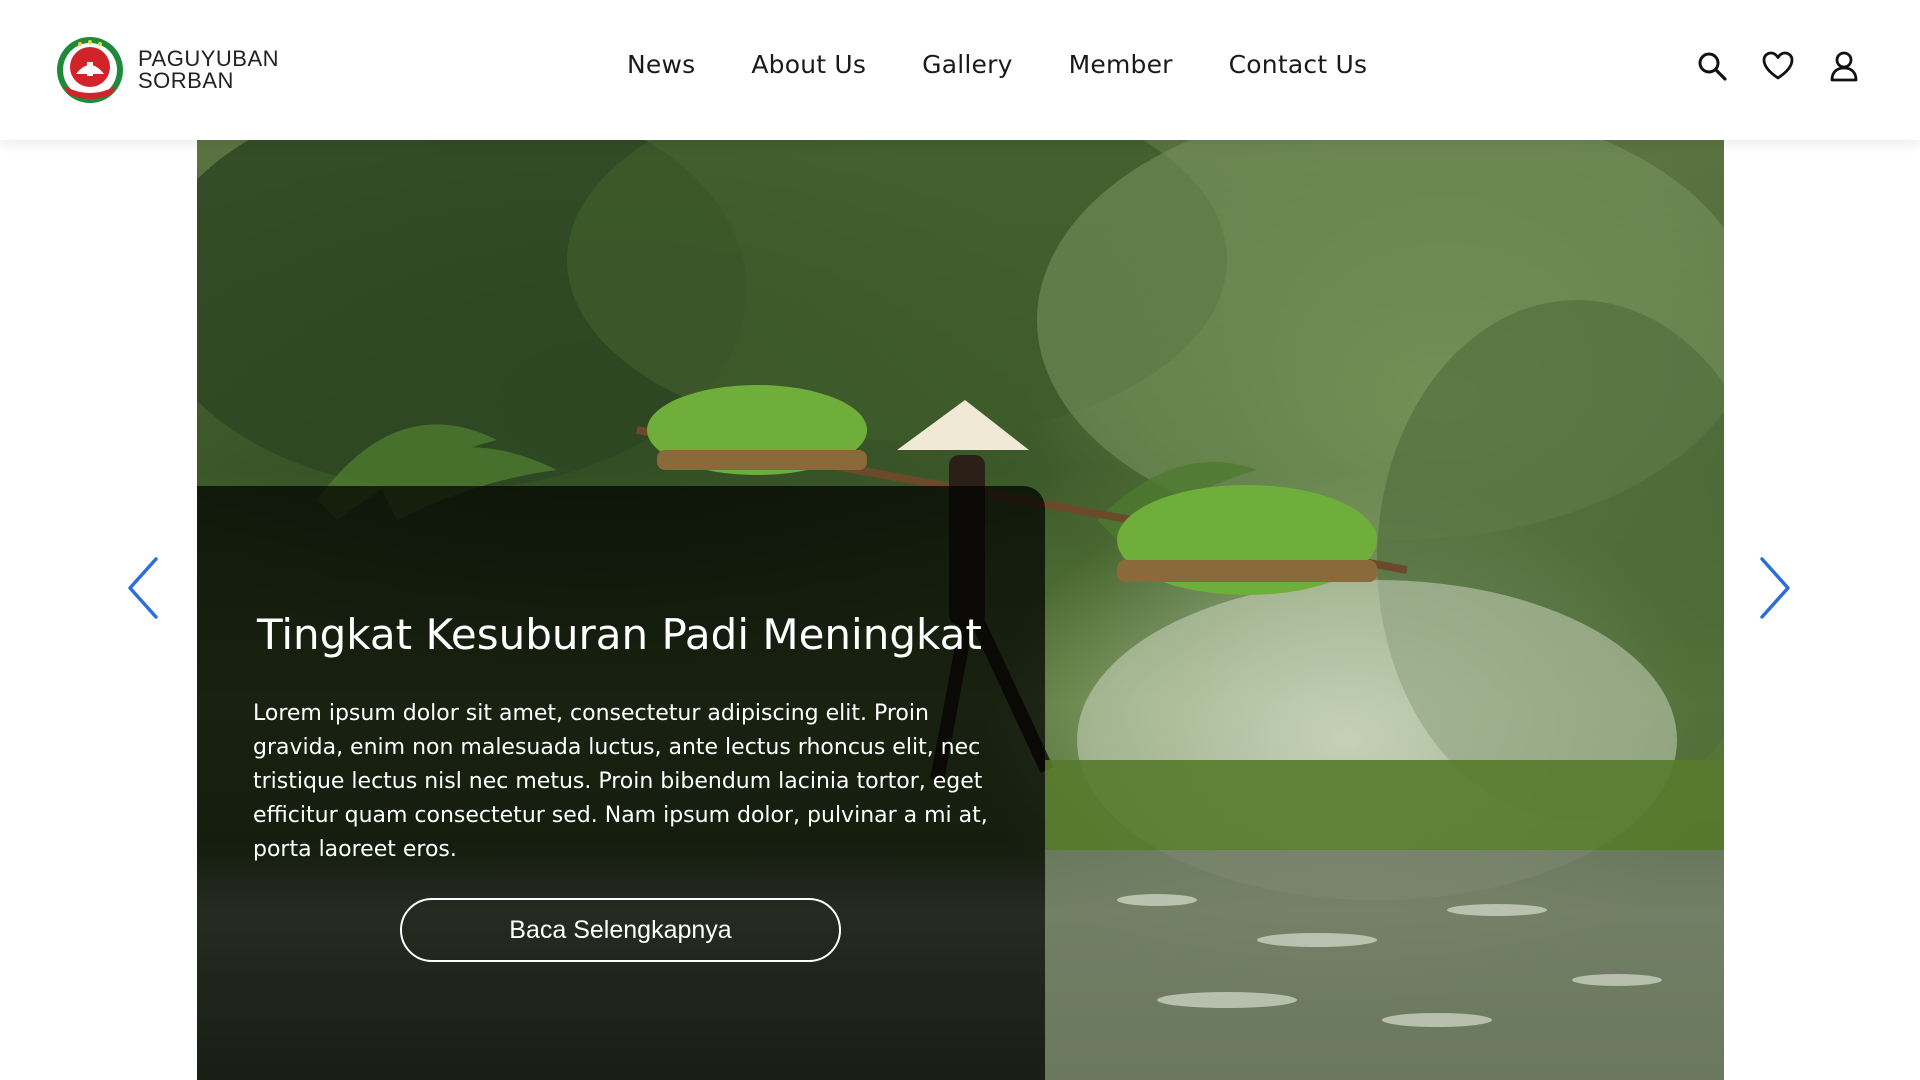 The image size is (1920, 1080). Describe the element at coordinates (808, 64) in the screenshot. I see `nav-item-about-us: About Us` at that location.